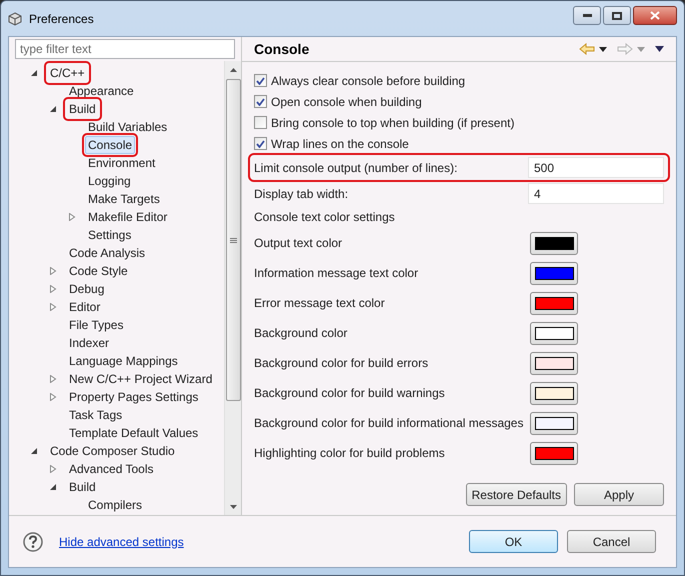 The image size is (685, 576). What do you see at coordinates (134, 433) in the screenshot?
I see `tree-item: Template Default Values` at bounding box center [134, 433].